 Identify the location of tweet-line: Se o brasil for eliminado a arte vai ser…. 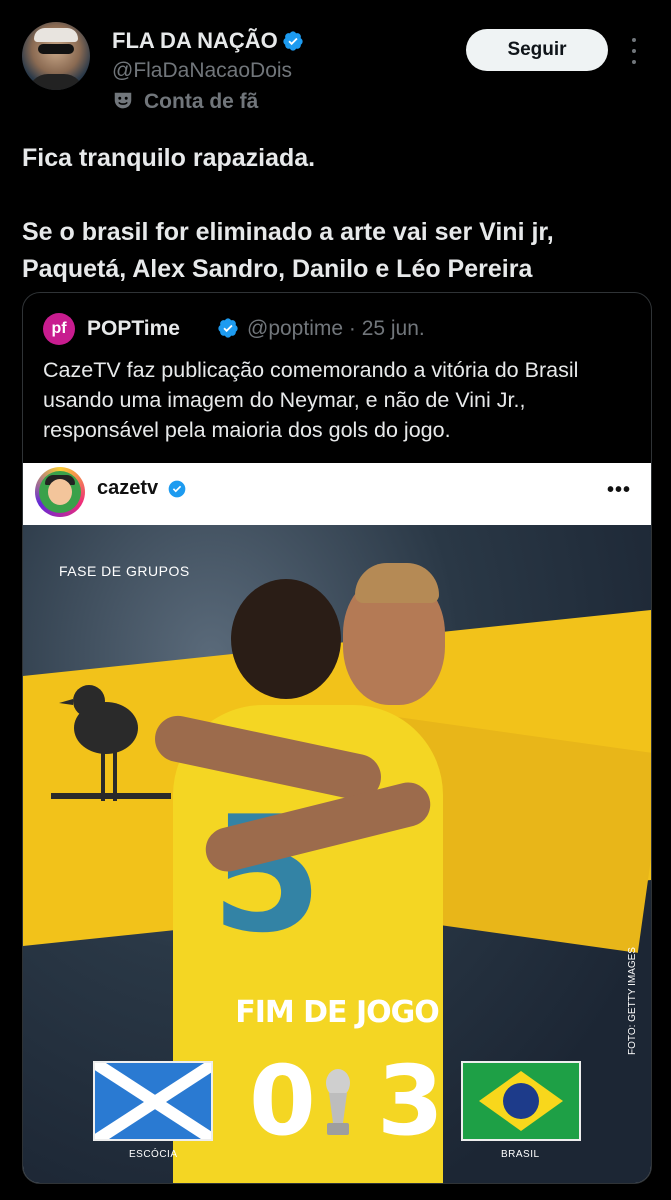
(288, 250).